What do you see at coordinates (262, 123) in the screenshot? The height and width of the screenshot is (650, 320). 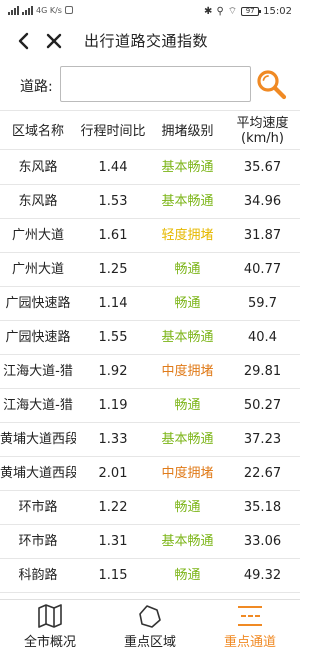 I see `average-speed-title: 平均速度` at bounding box center [262, 123].